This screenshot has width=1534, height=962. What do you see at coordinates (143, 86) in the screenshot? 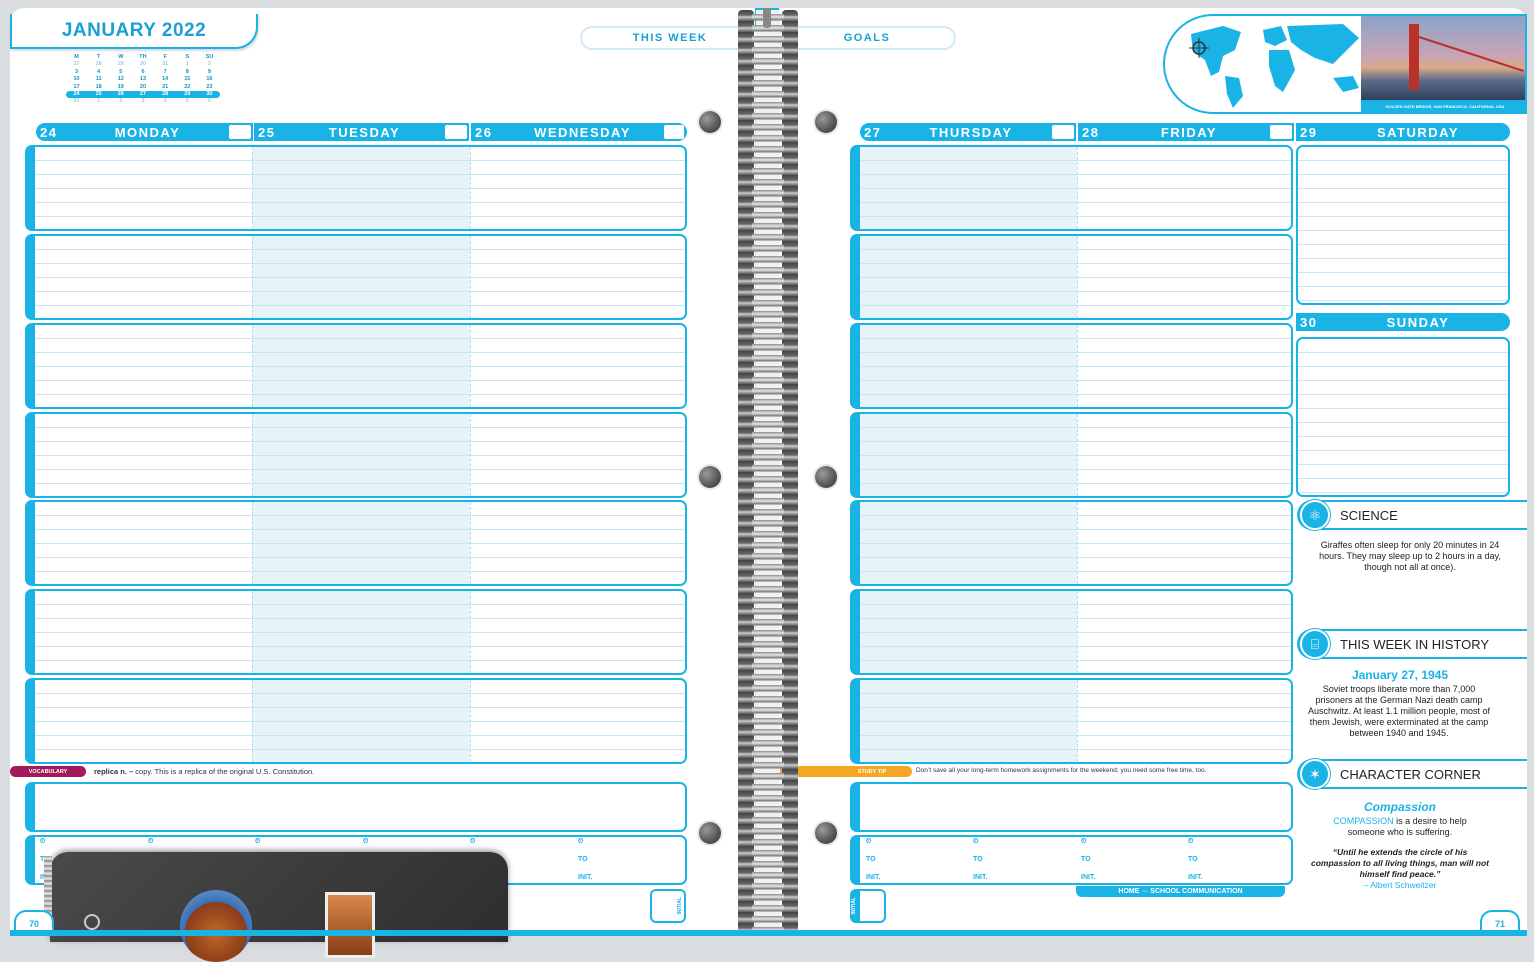
I see `mini-calendar-day: 20` at bounding box center [143, 86].